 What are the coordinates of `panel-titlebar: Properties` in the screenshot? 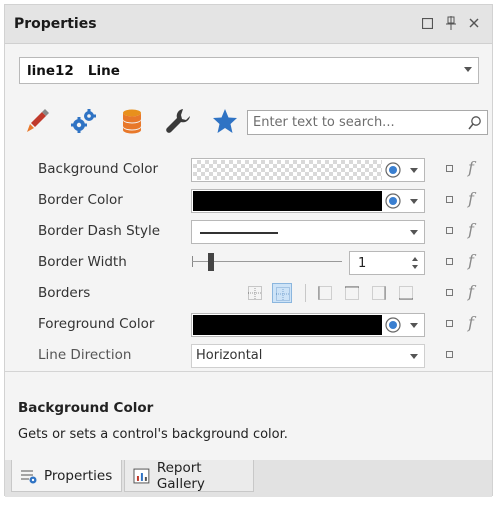 It's located at (248, 24).